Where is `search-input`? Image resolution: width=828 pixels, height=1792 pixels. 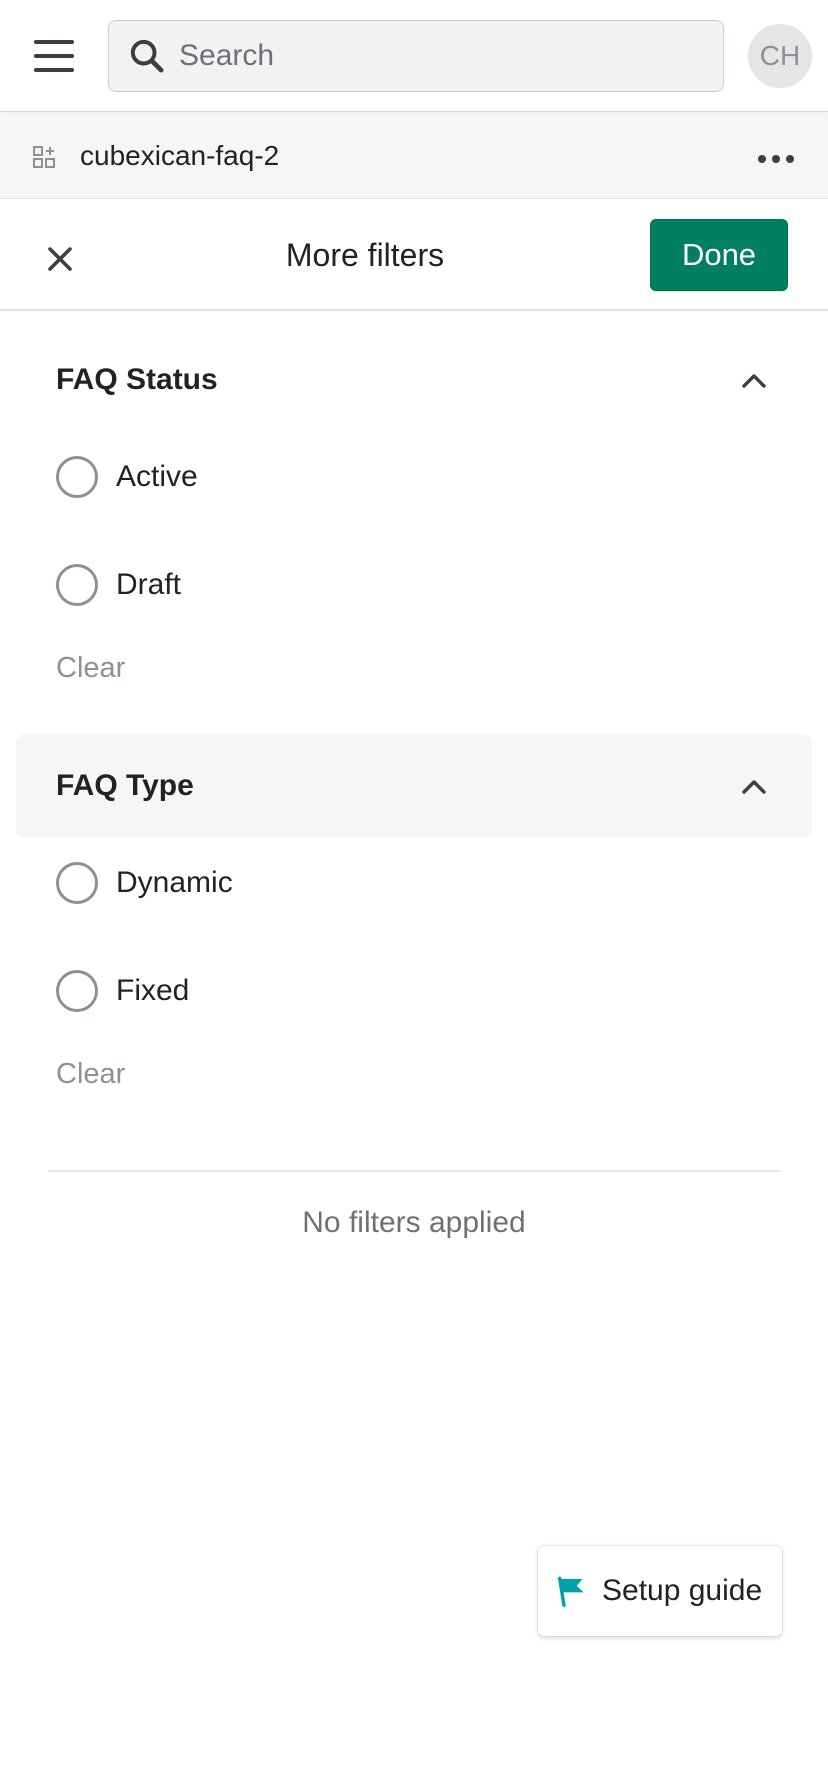
search-input is located at coordinates (439, 56).